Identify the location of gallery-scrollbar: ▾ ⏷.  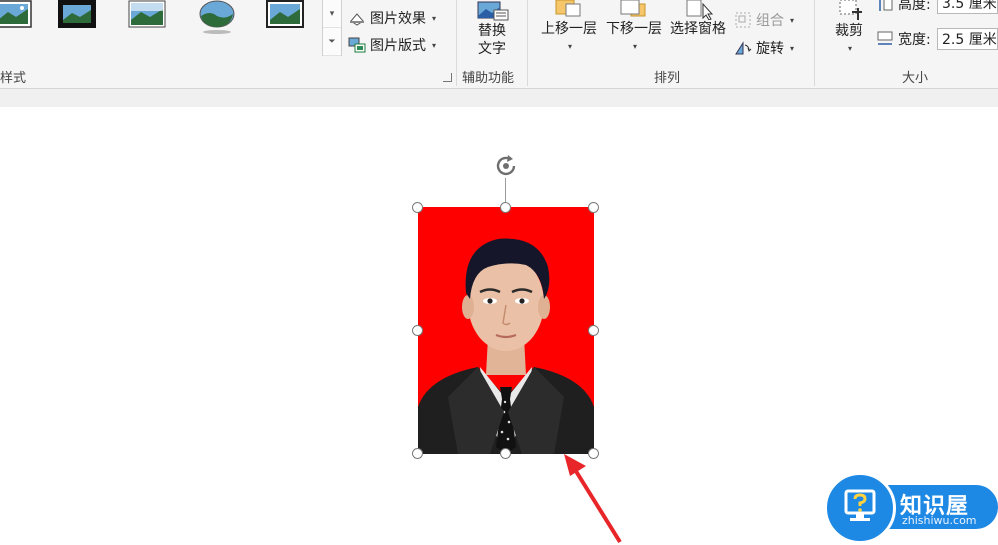
(332, 28).